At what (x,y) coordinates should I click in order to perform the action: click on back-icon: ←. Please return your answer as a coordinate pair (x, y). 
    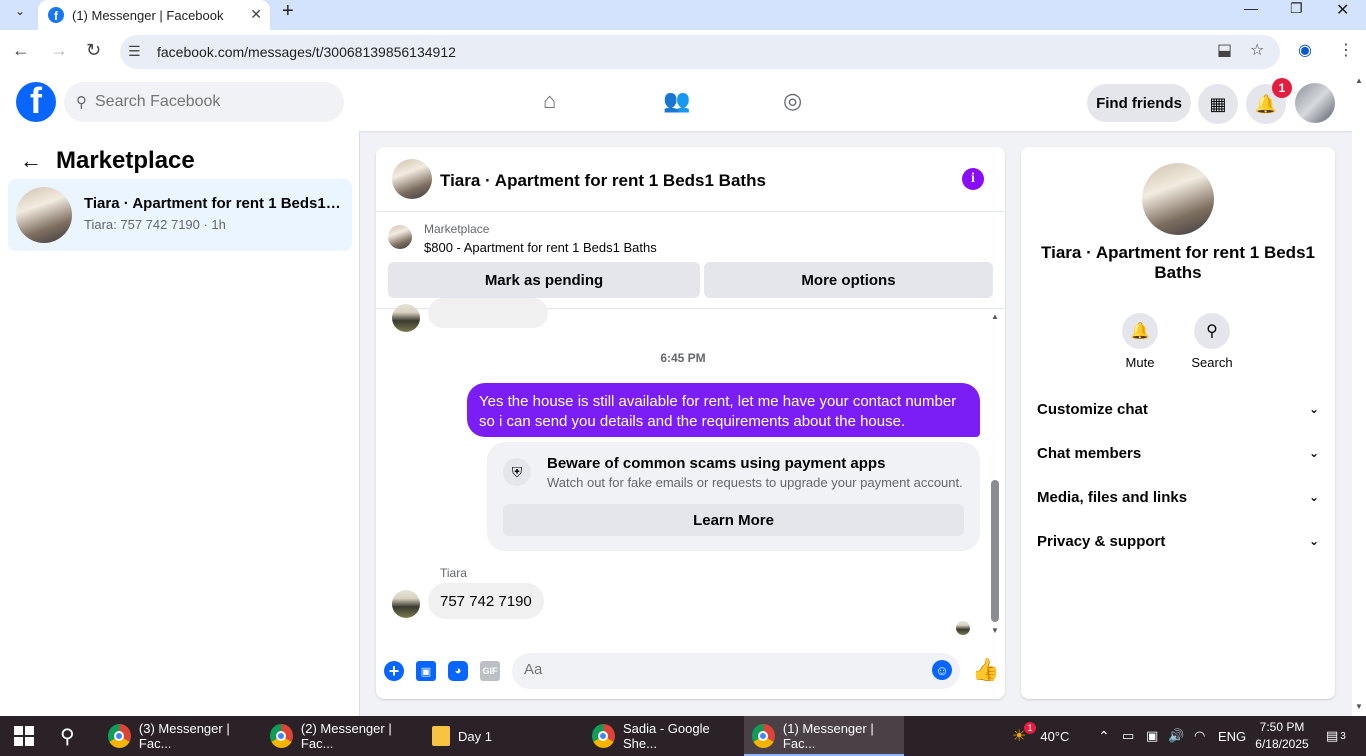
    Looking at the image, I should click on (21, 50).